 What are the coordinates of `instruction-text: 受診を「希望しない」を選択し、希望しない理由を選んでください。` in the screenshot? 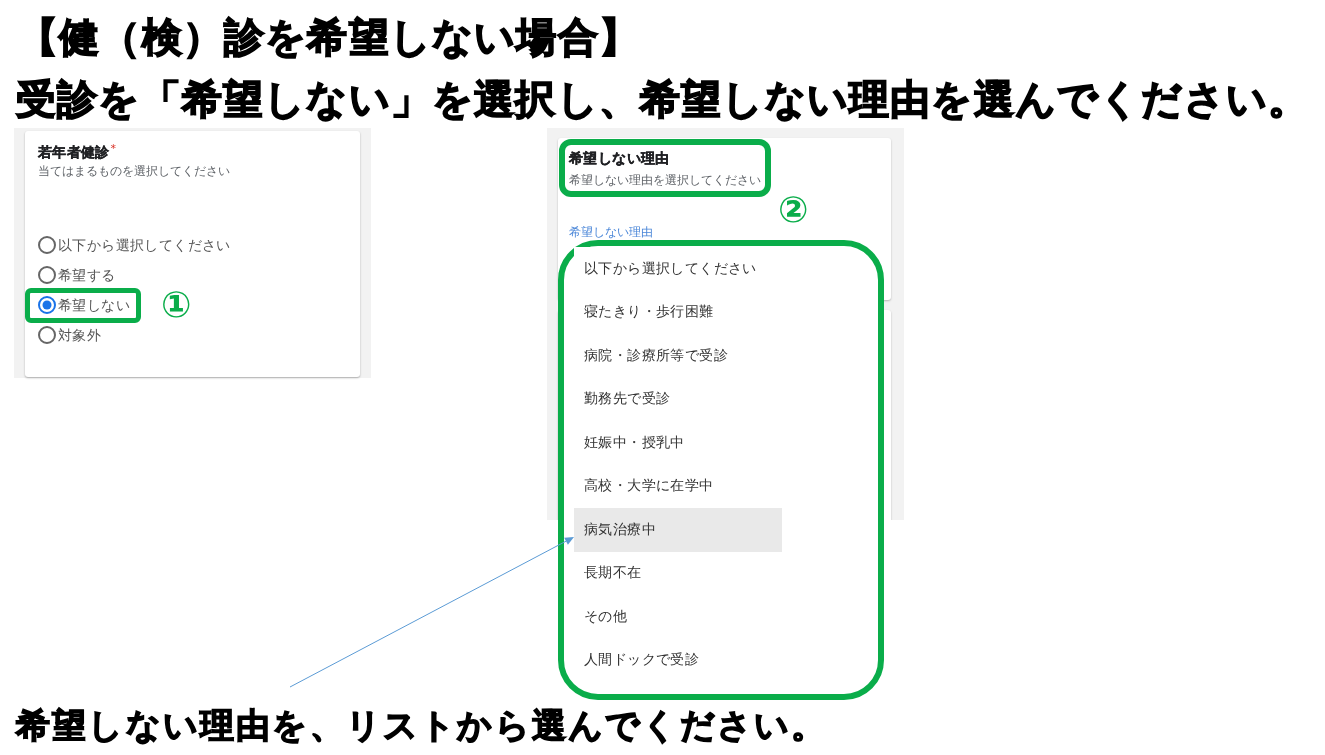 It's located at (663, 99).